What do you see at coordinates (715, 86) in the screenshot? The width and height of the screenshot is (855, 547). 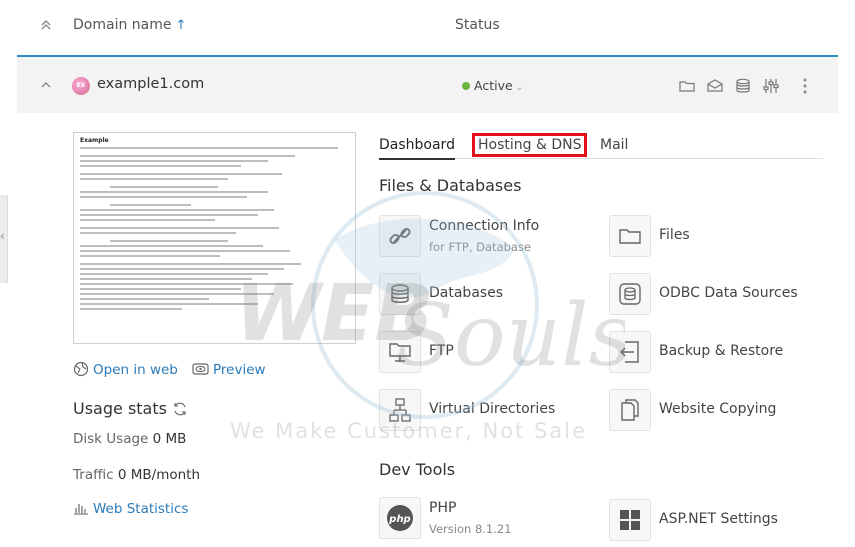 I see `mail-icon` at bounding box center [715, 86].